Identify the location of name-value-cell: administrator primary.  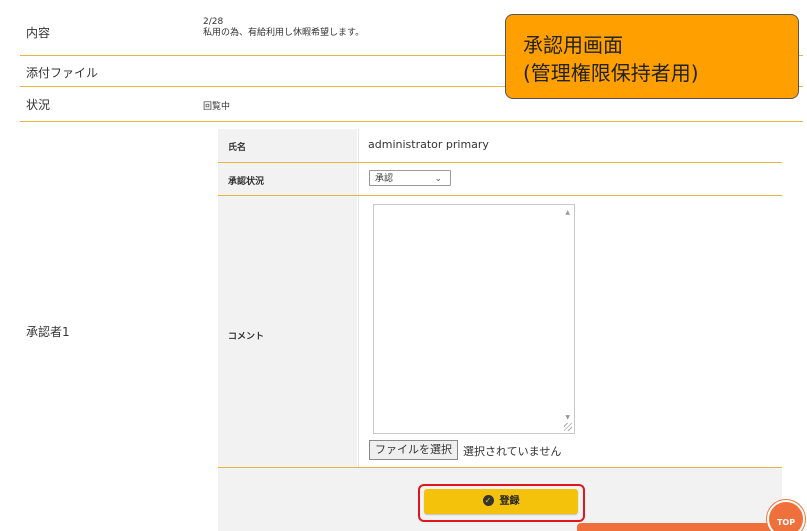
(570, 145).